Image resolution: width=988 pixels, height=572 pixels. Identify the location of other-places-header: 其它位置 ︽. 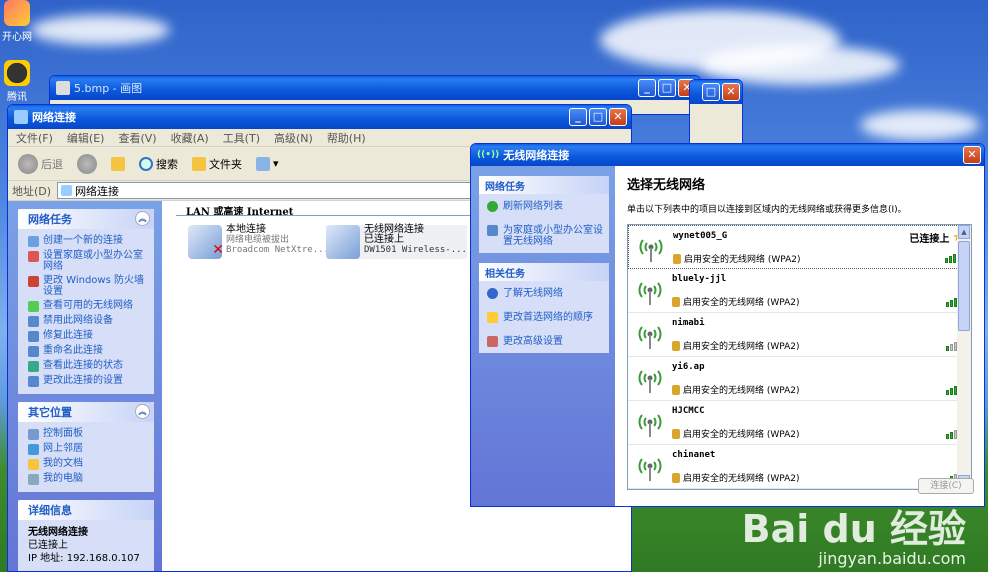
(86, 412).